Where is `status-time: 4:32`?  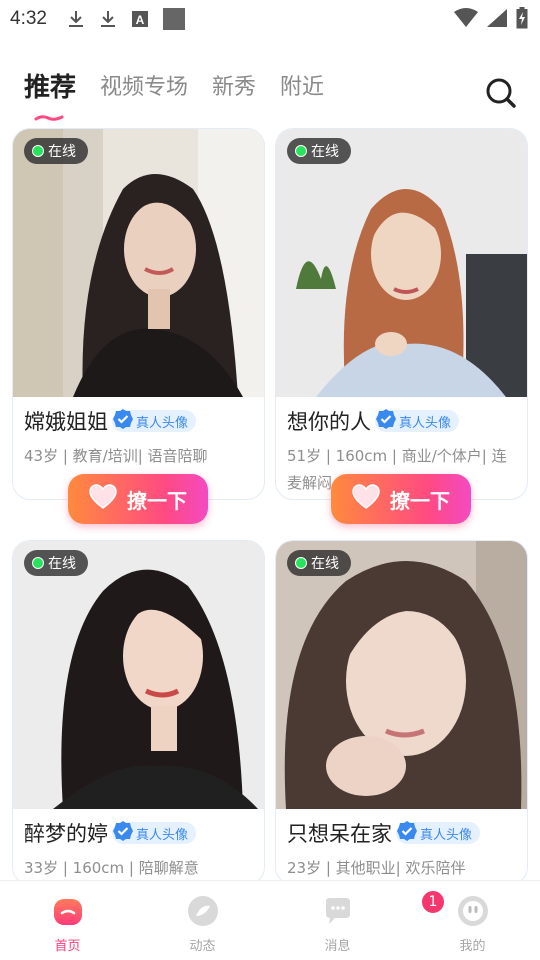
status-time: 4:32 is located at coordinates (28, 18).